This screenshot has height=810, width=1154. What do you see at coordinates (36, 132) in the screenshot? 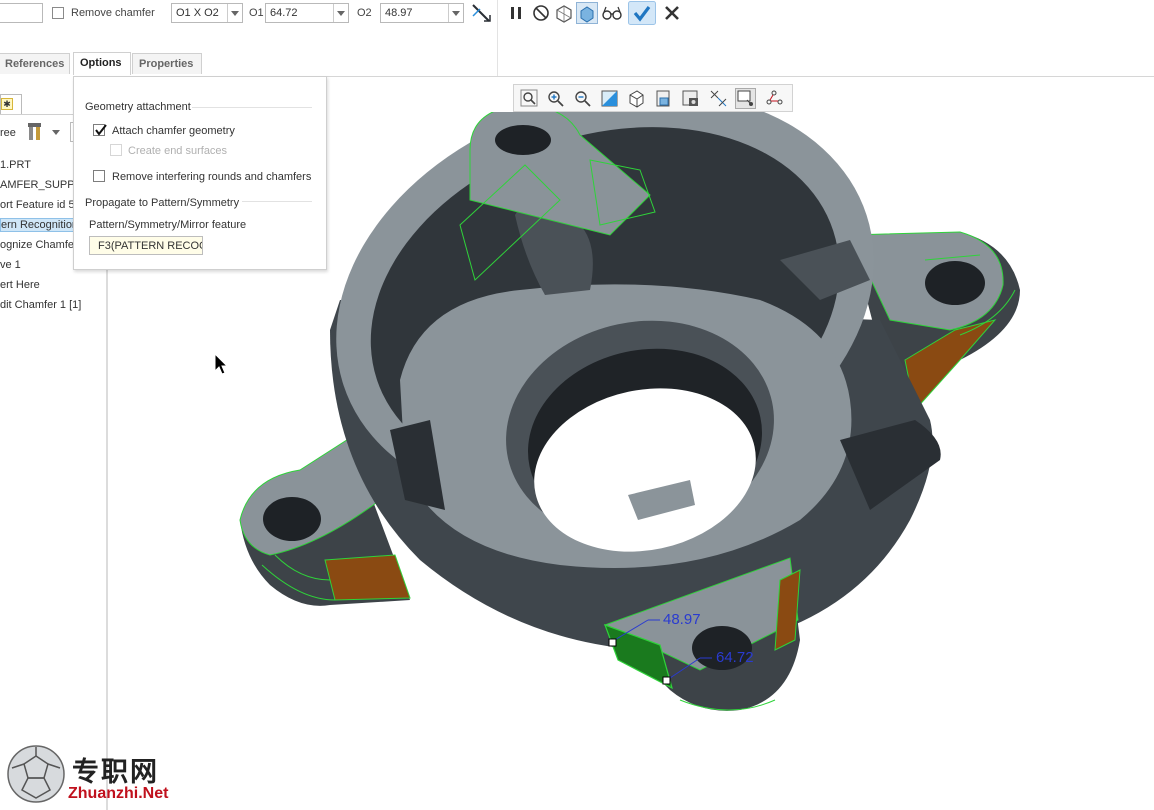
I see `tree-settings-icon` at bounding box center [36, 132].